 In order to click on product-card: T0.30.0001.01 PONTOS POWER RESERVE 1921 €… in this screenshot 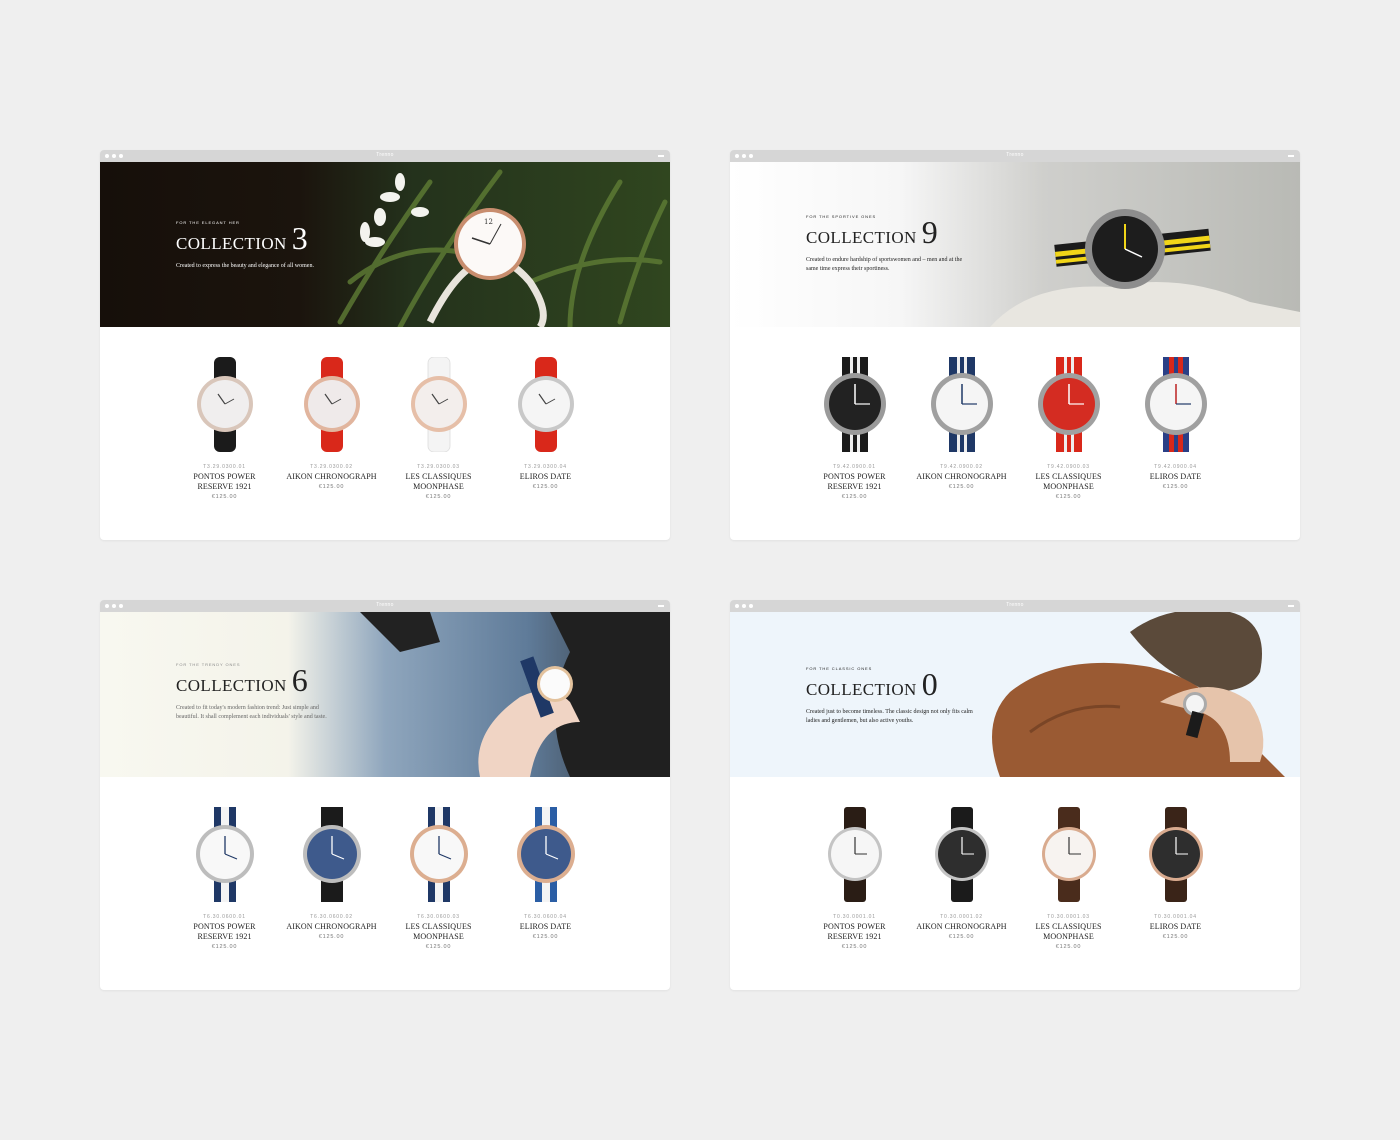, I will do `click(854, 863)`.